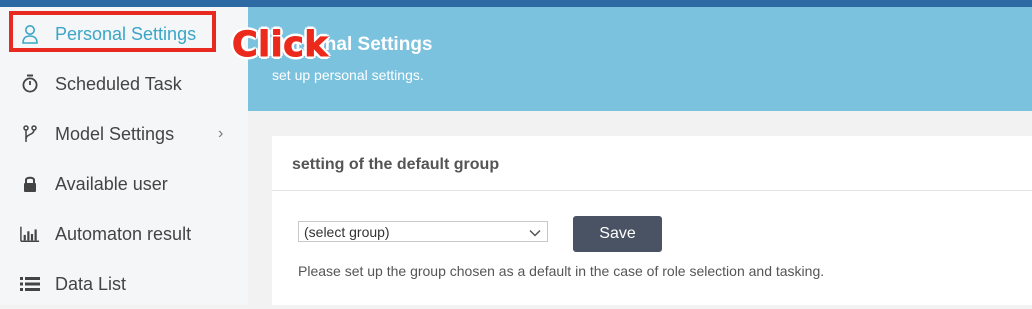  I want to click on click-highlight-box, so click(112, 31).